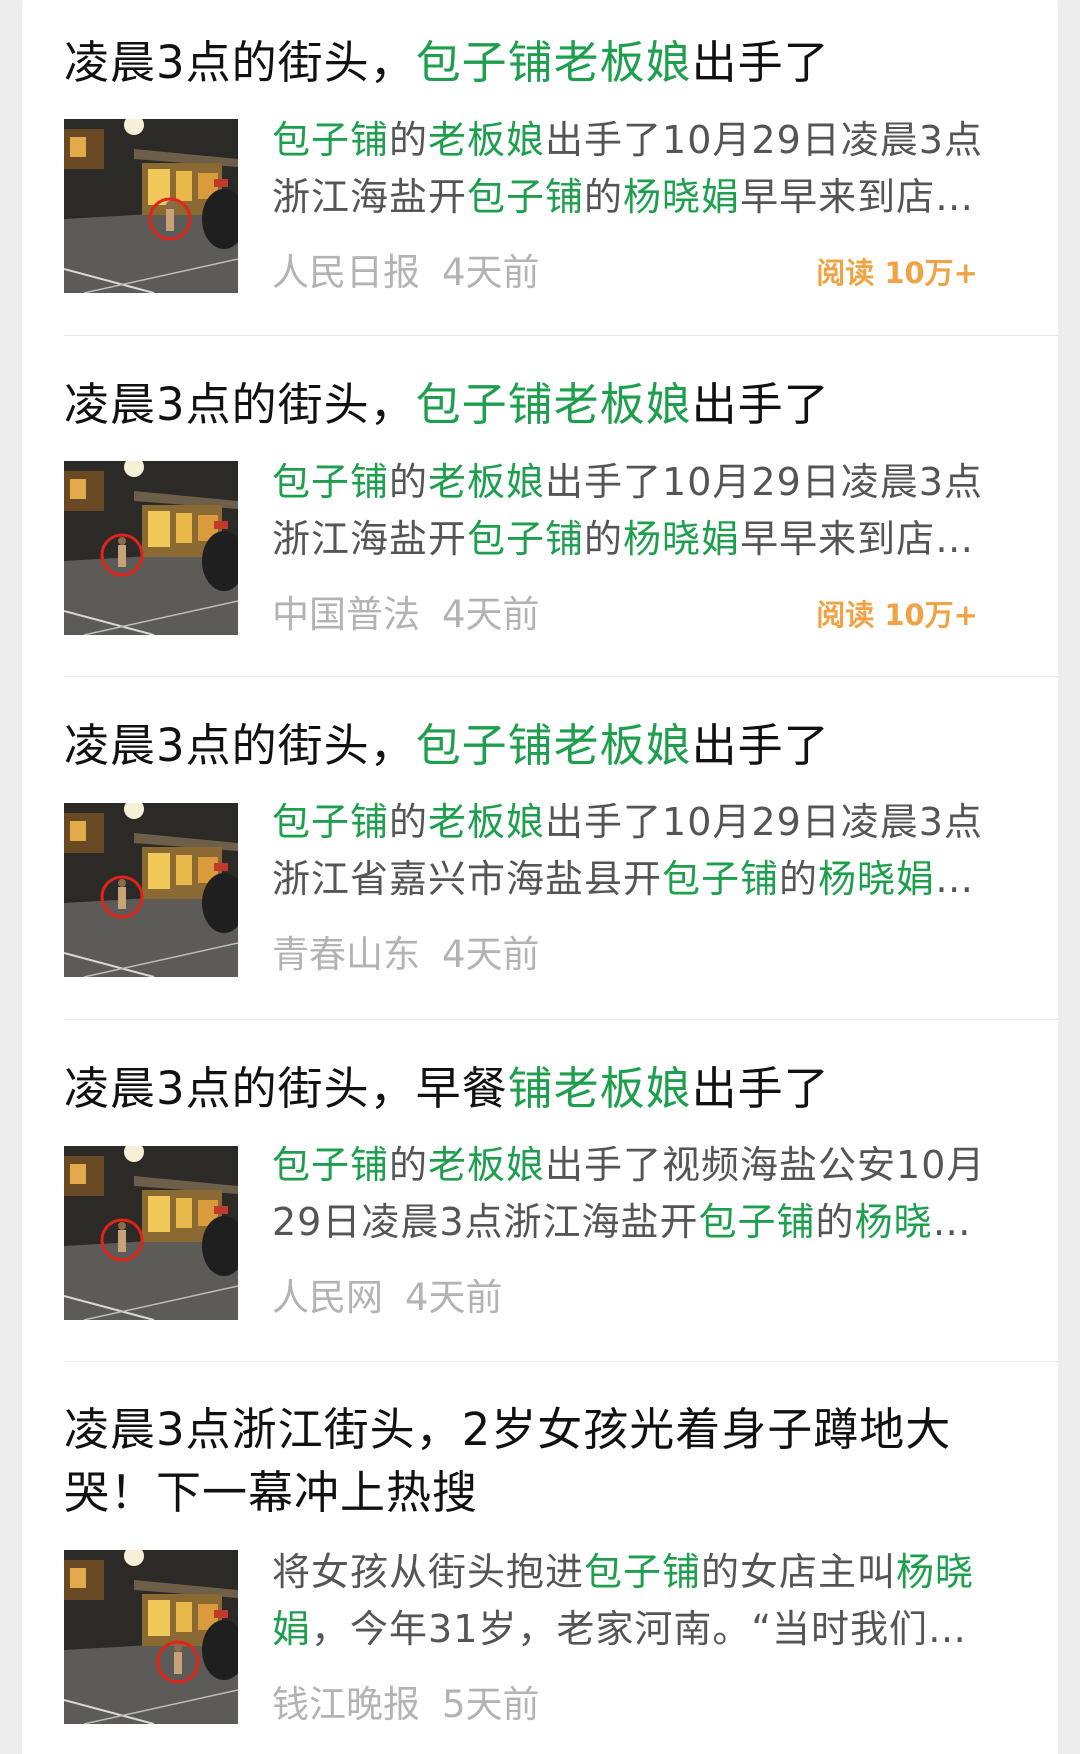 This screenshot has width=1080, height=1754. Describe the element at coordinates (491, 1704) in the screenshot. I see `article-time: 5天前` at that location.